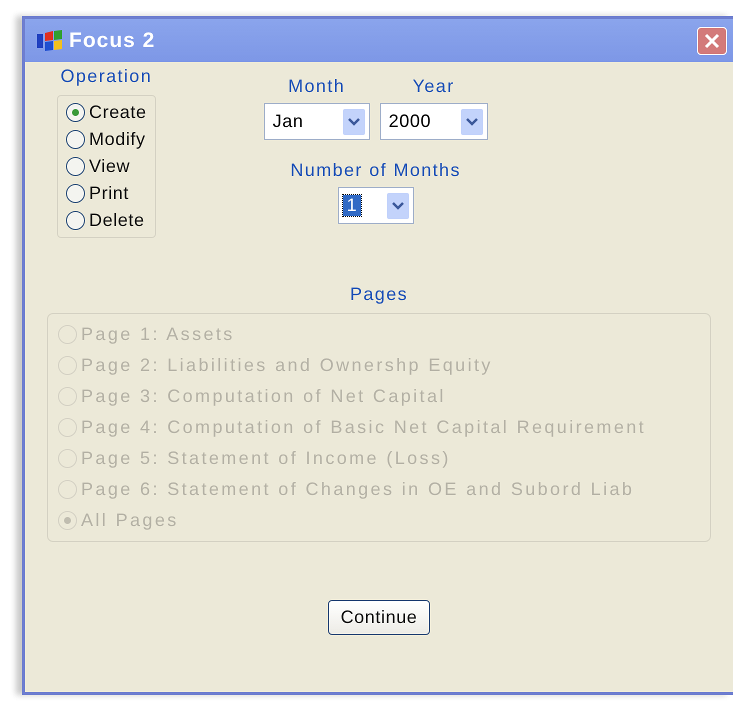 The image size is (733, 707). Describe the element at coordinates (433, 86) in the screenshot. I see `year-label: Year` at that location.